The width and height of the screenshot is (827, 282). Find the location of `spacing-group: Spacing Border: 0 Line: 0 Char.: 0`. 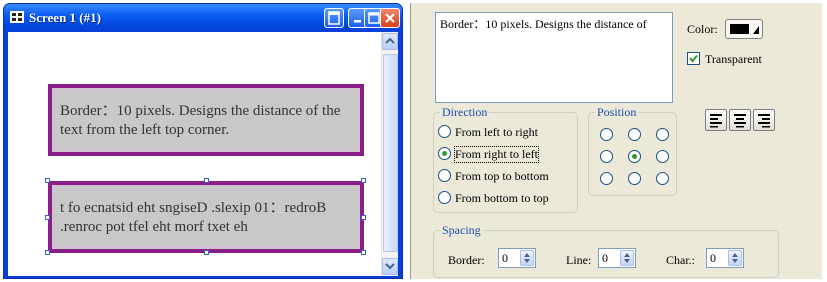

spacing-group: Spacing Border: 0 Line: 0 Char.: 0 is located at coordinates (606, 250).